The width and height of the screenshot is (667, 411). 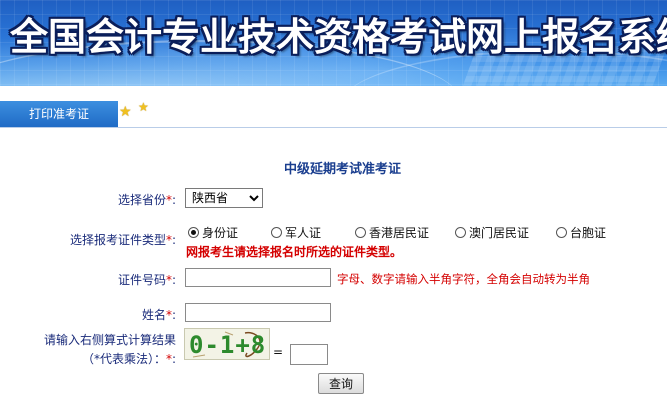 I want to click on banner-title: 全国会计专业技术资格考试网上报名系统, so click(x=338, y=36).